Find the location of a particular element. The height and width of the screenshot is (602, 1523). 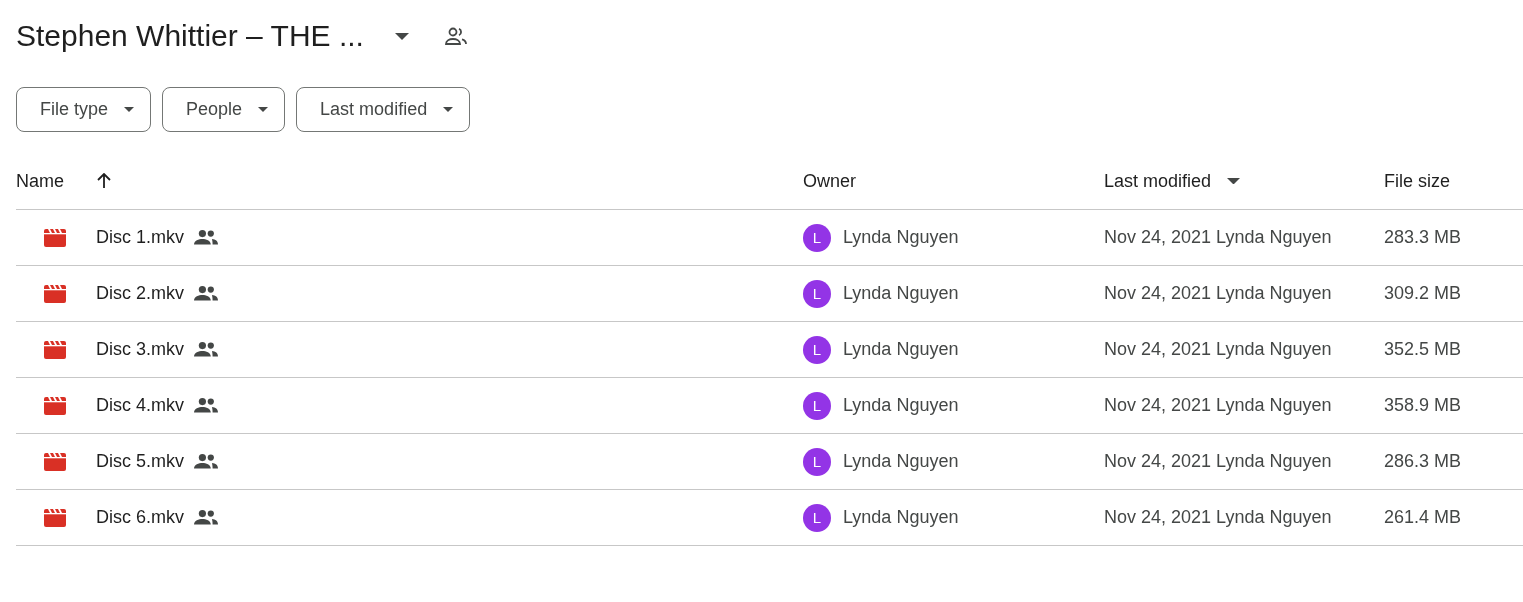

column-header: Last modified is located at coordinates (1158, 181).